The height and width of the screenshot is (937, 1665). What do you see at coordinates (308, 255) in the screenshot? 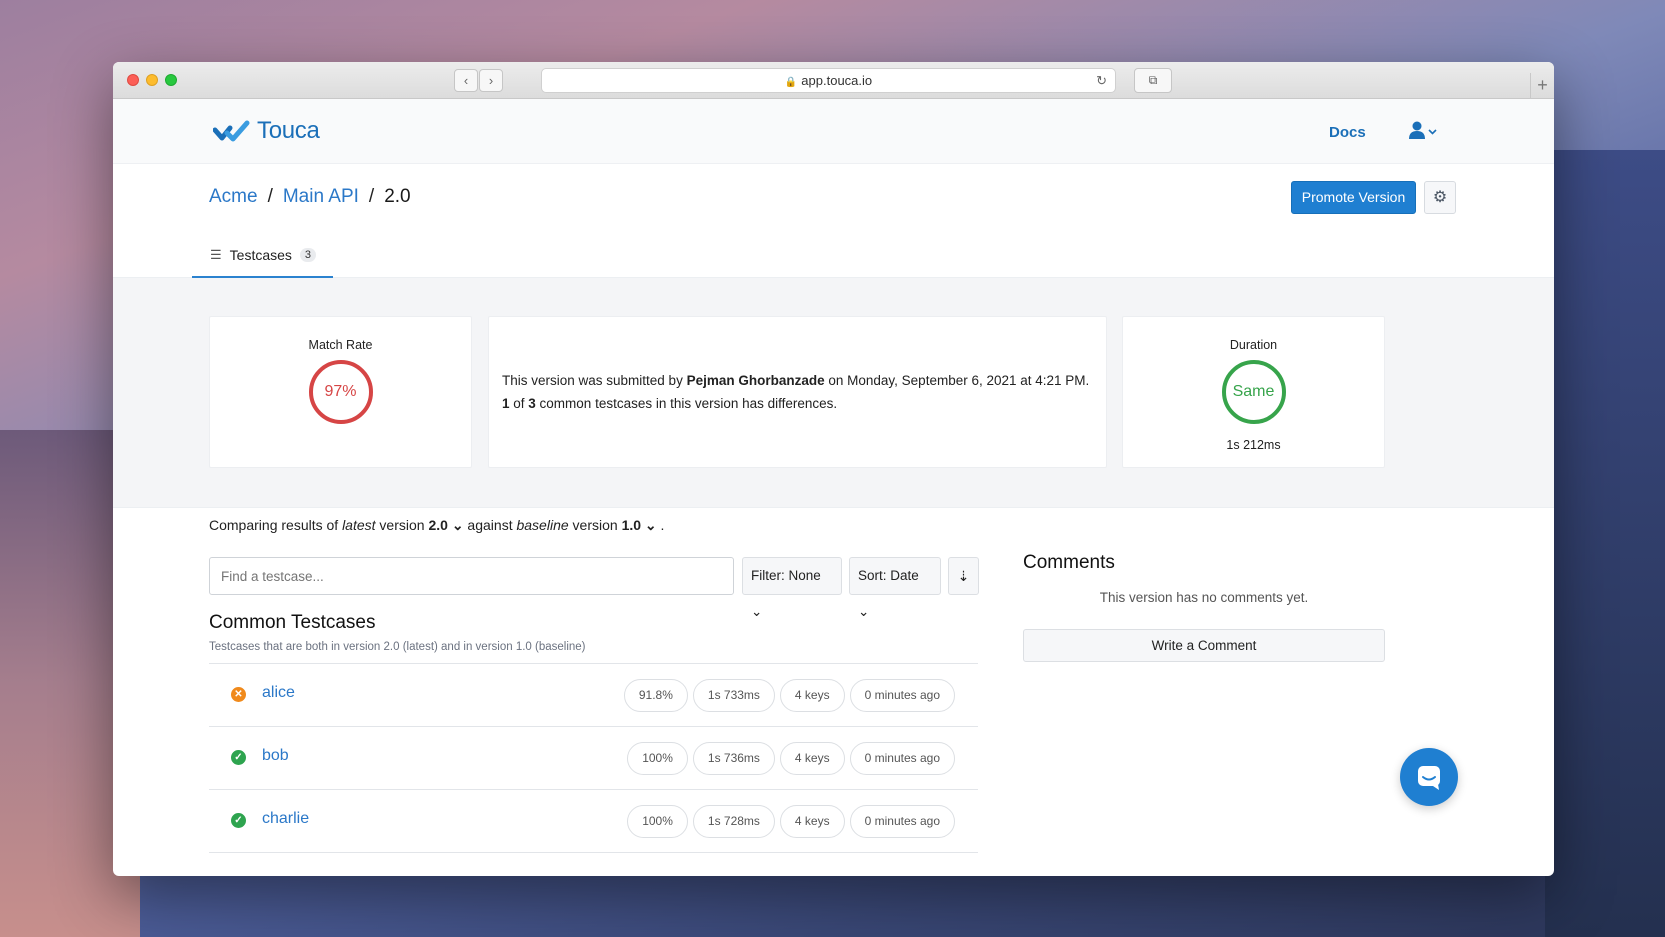
I see `tab-count-badge: 3` at bounding box center [308, 255].